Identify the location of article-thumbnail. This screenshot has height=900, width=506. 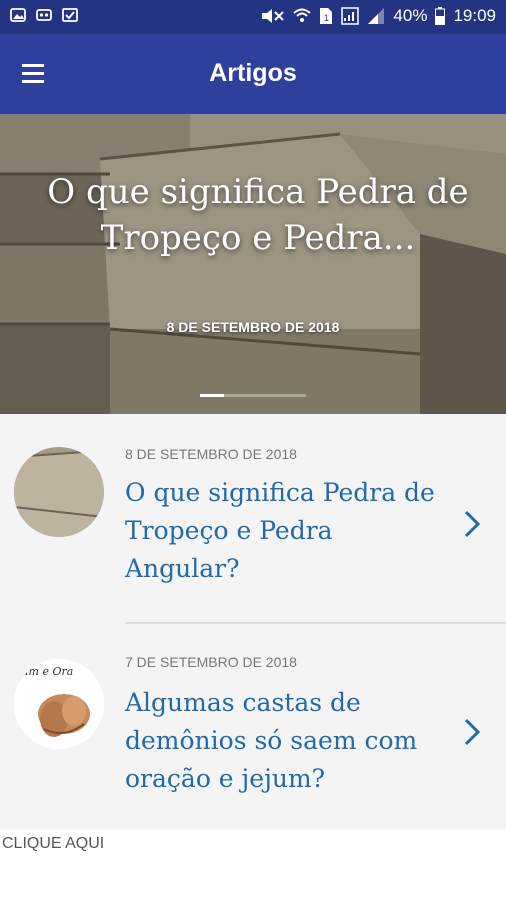
(59, 492).